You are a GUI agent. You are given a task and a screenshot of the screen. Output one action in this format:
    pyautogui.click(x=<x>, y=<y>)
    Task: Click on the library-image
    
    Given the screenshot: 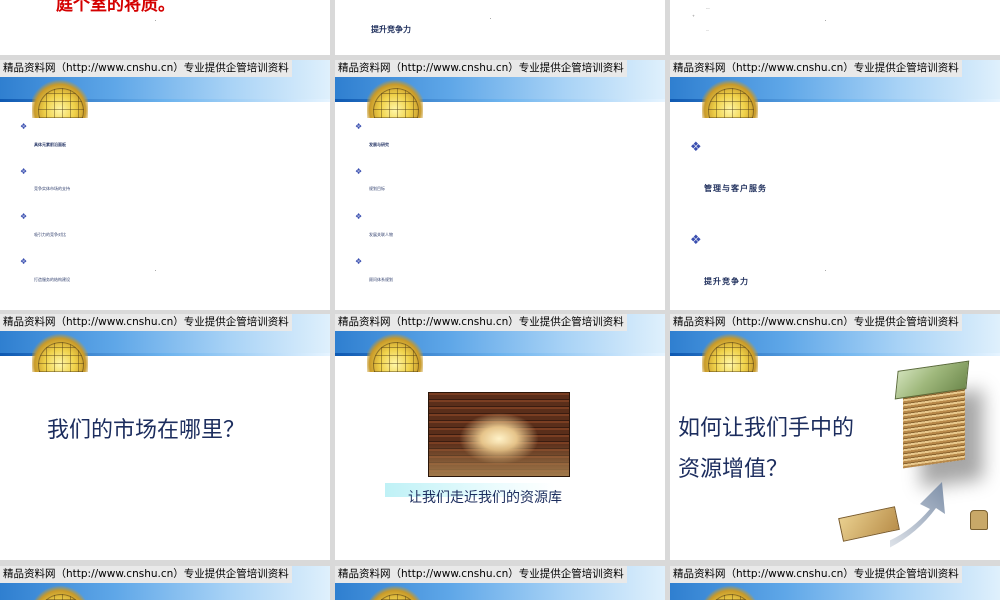 What is the action you would take?
    pyautogui.click(x=499, y=434)
    